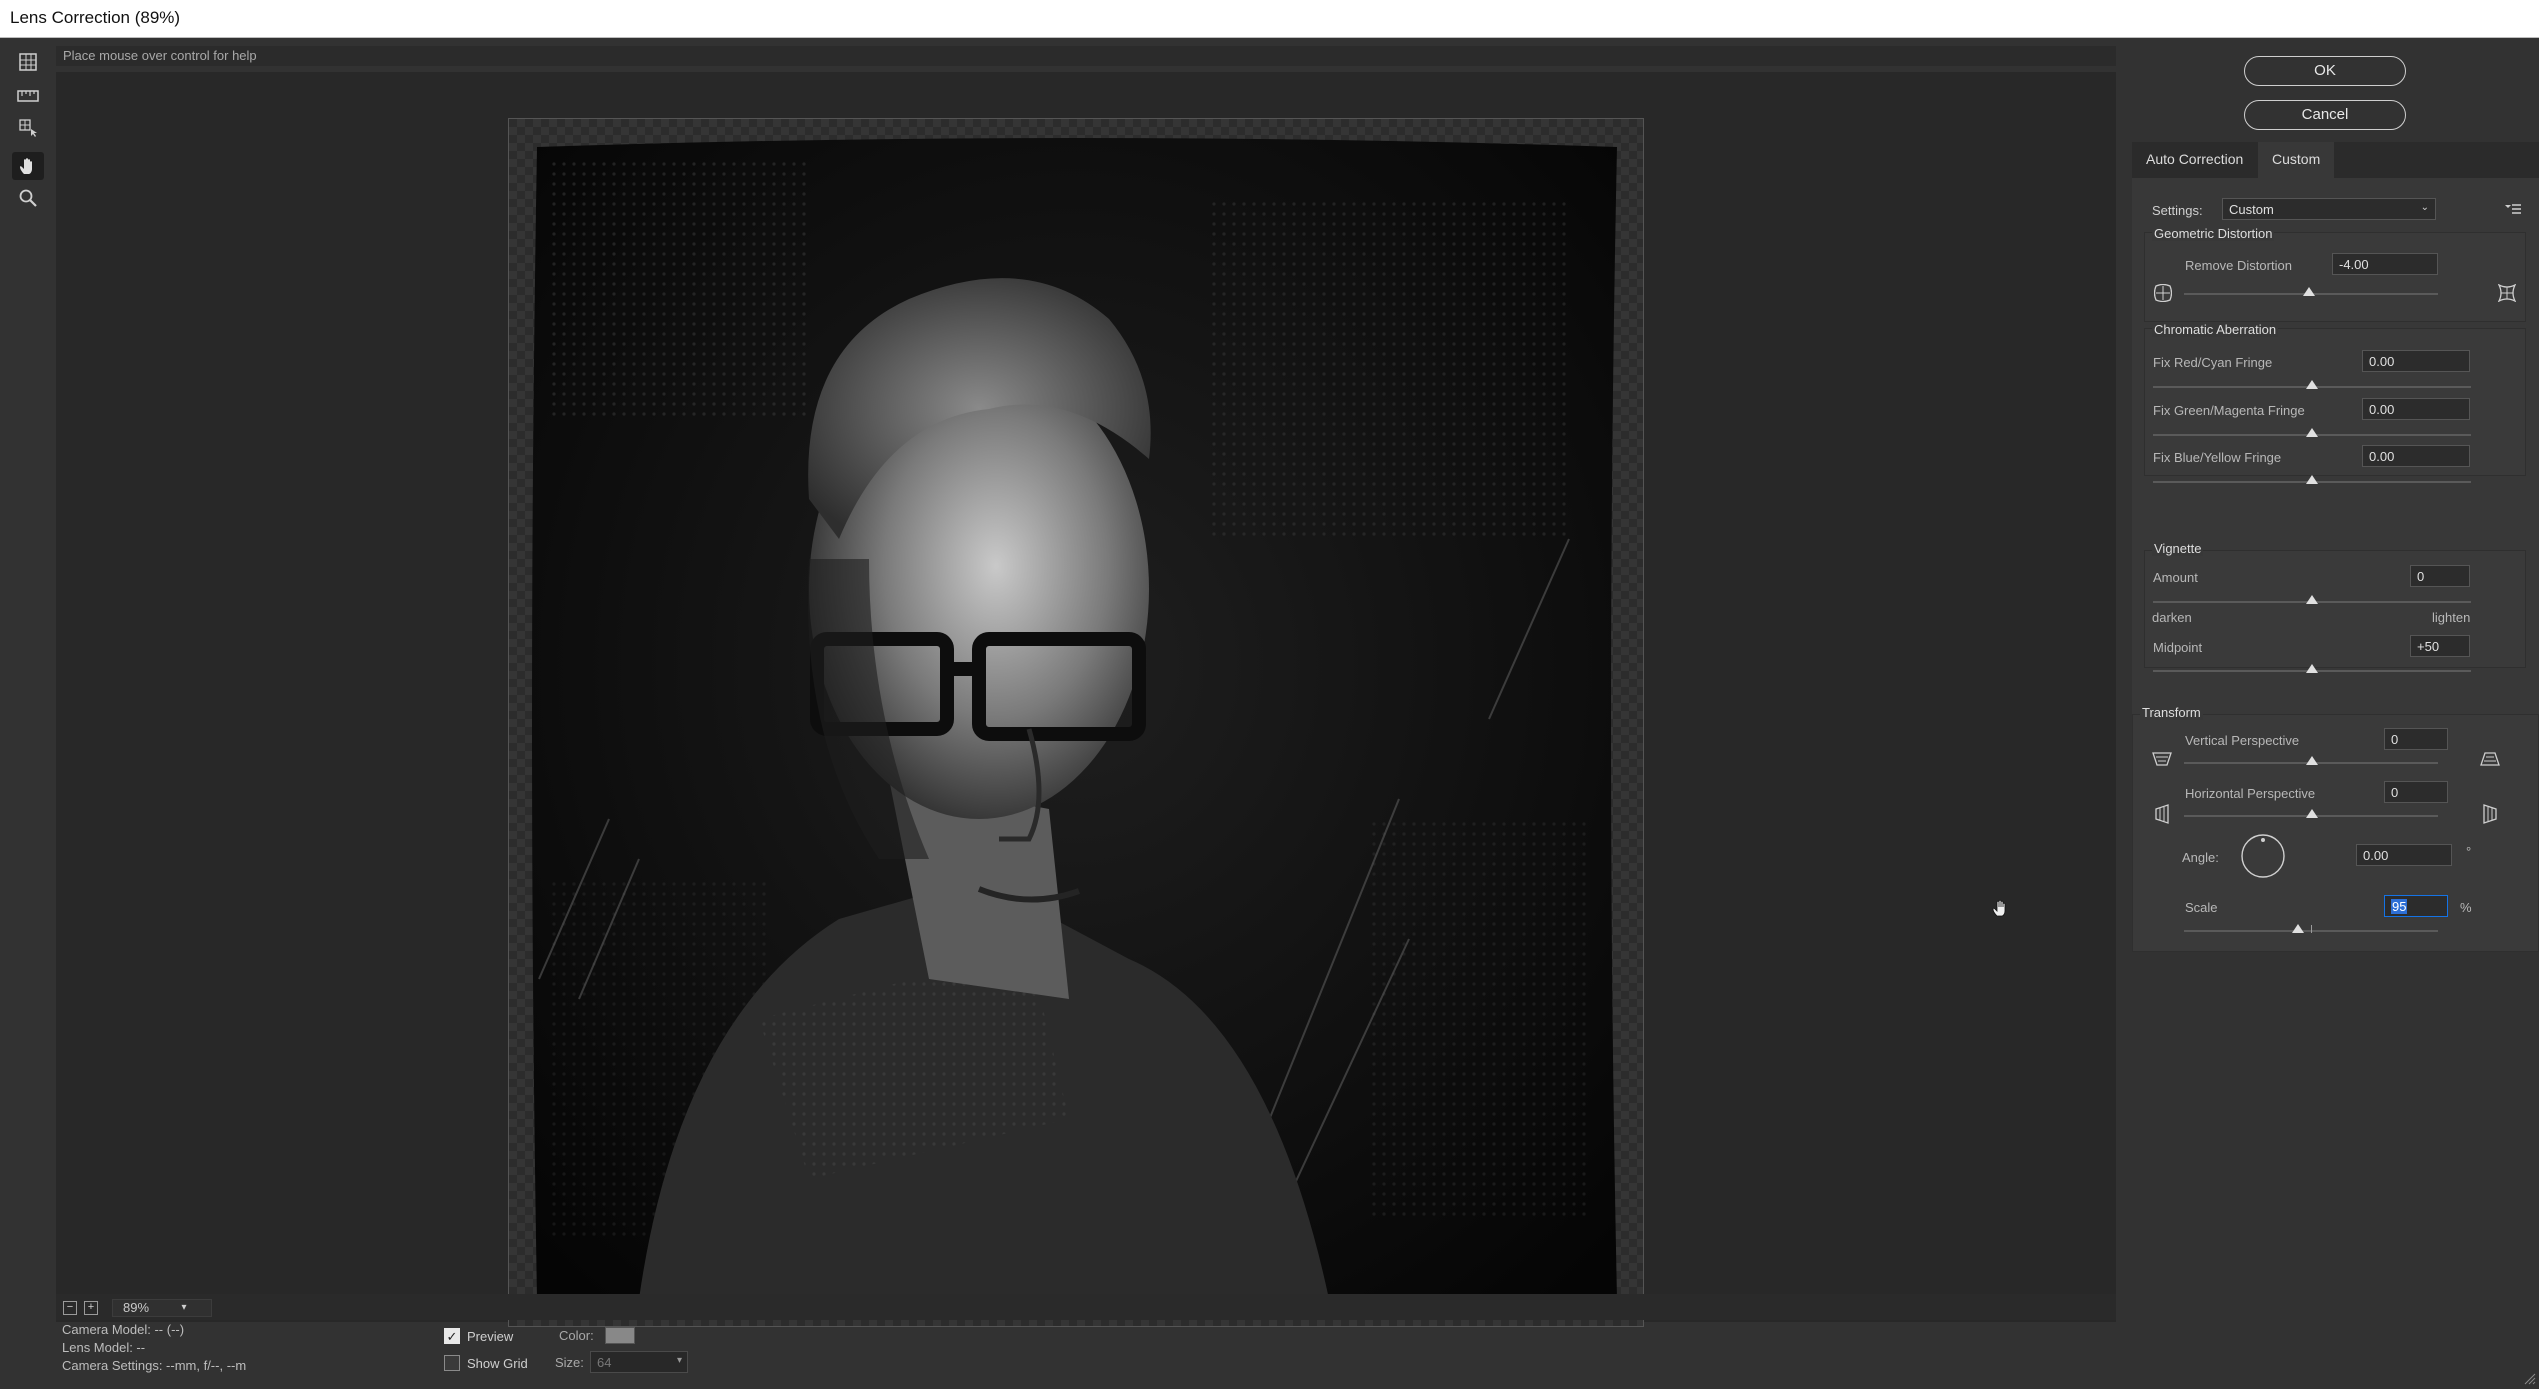 This screenshot has width=2539, height=1389. What do you see at coordinates (576, 1335) in the screenshot?
I see `color-label: Color:` at bounding box center [576, 1335].